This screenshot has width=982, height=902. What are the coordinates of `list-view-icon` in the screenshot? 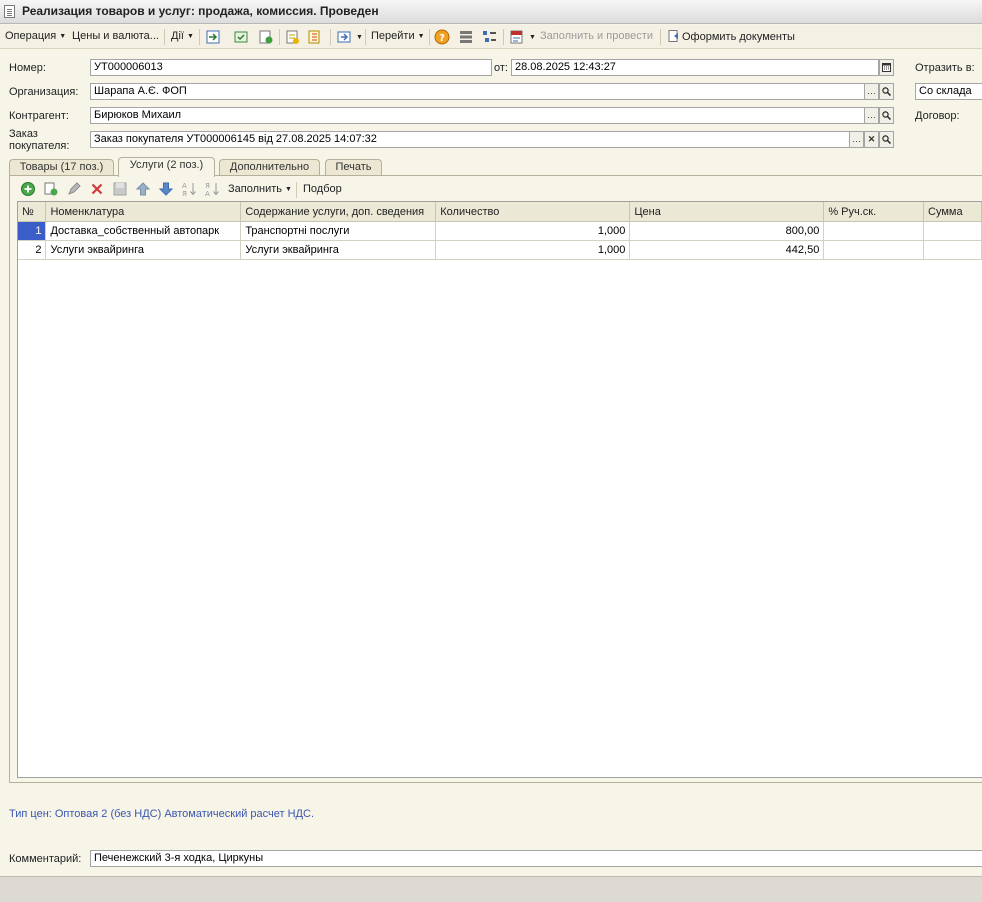 It's located at (466, 37).